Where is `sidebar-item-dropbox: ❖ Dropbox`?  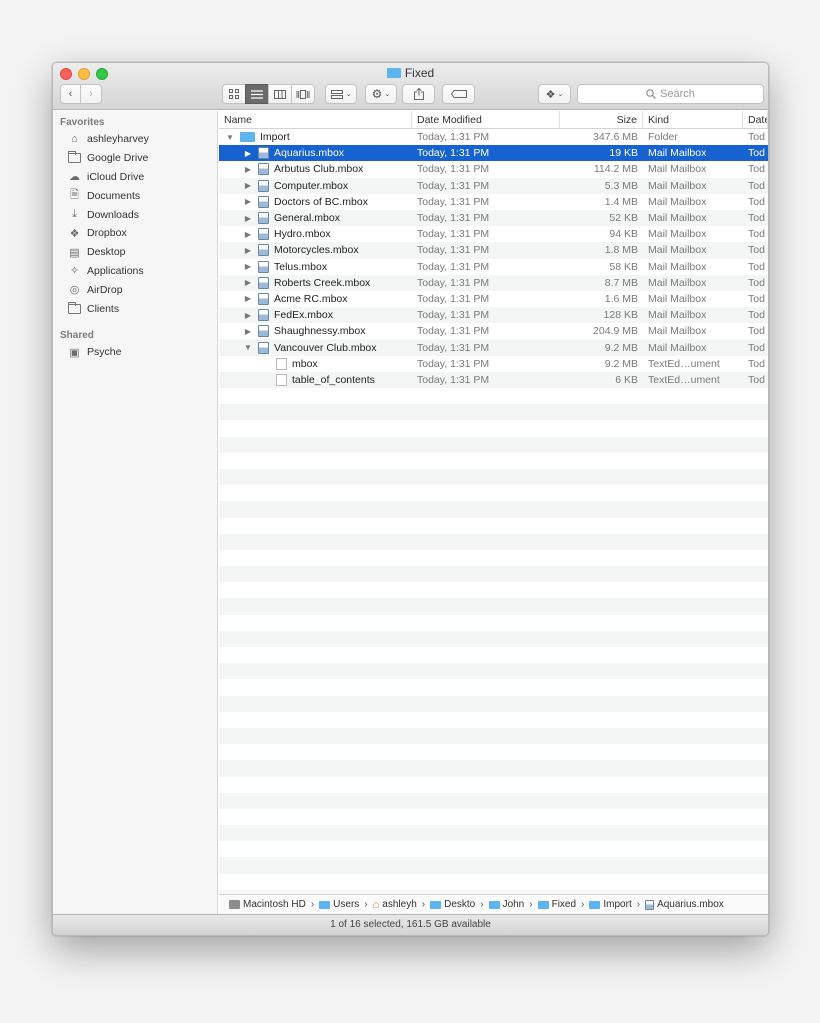 sidebar-item-dropbox: ❖ Dropbox is located at coordinates (135, 233).